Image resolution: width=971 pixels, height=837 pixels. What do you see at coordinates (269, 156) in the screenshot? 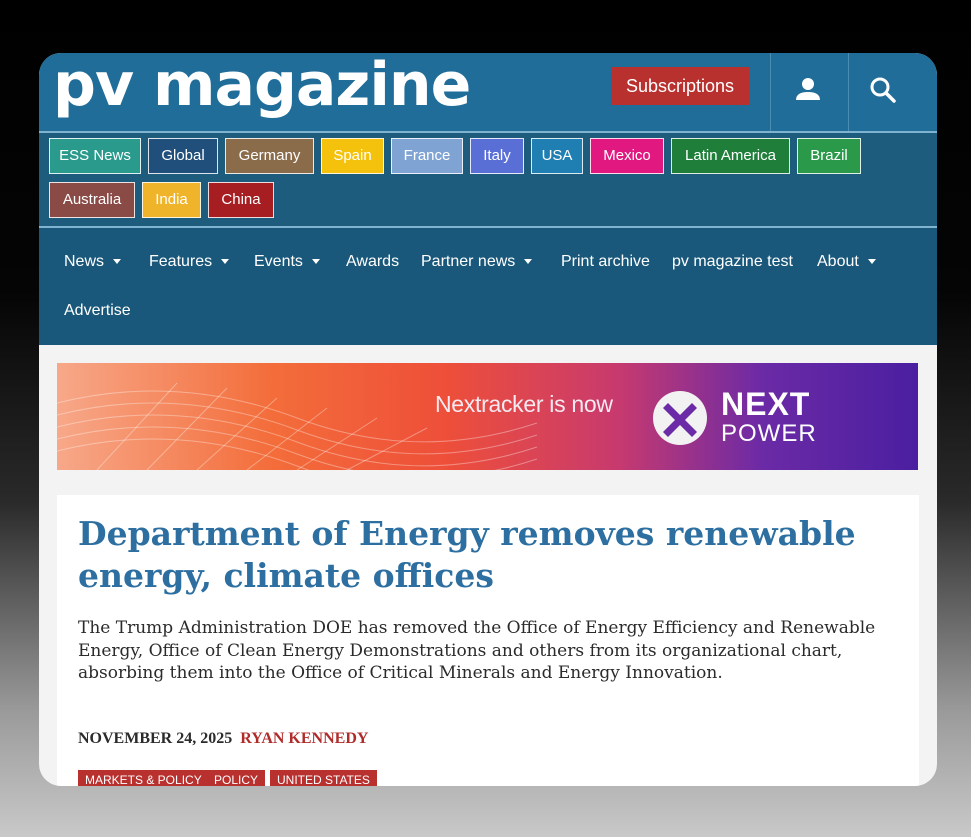
I see `region-germany: Germany` at bounding box center [269, 156].